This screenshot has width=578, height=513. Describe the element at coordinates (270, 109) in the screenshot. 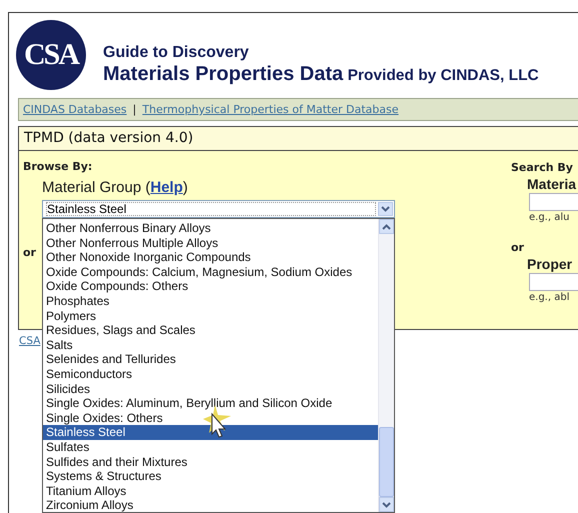

I see `breadcrumb-link: Thermophysical Properties of Matter Database` at that location.